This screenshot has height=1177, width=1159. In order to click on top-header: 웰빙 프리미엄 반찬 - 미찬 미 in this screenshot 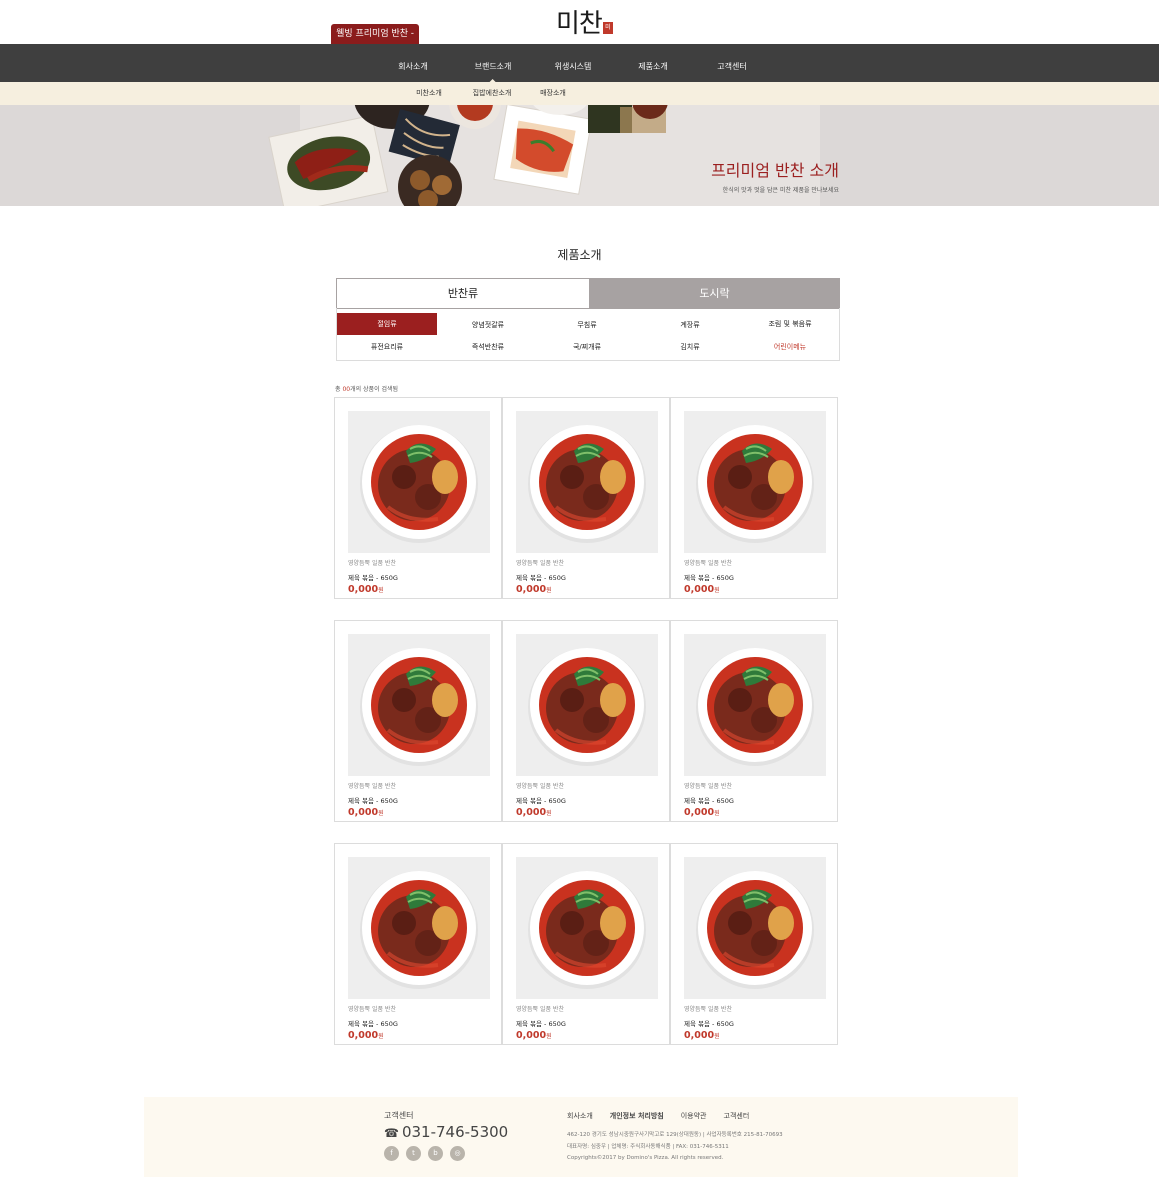, I will do `click(579, 22)`.